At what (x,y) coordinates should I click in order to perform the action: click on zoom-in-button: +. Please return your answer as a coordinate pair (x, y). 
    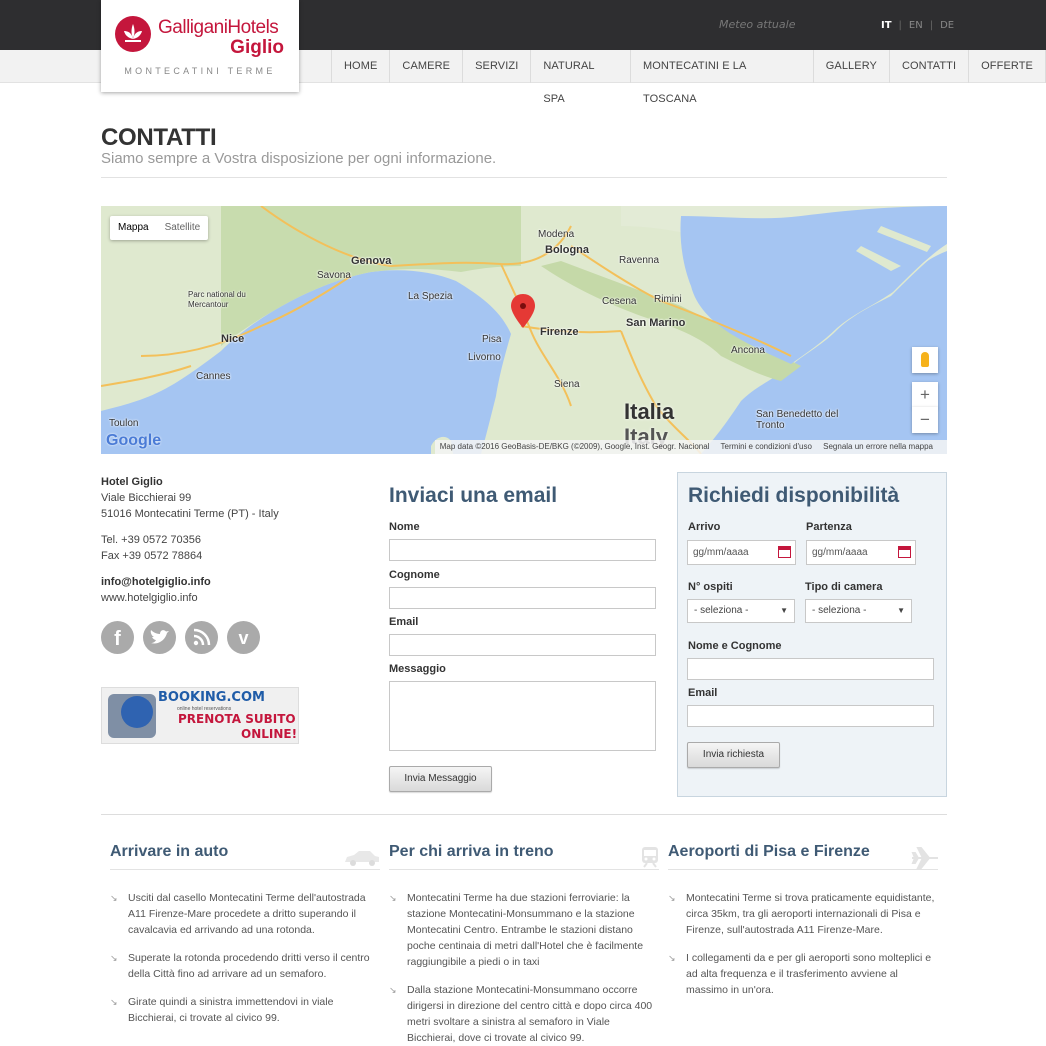
    Looking at the image, I should click on (925, 395).